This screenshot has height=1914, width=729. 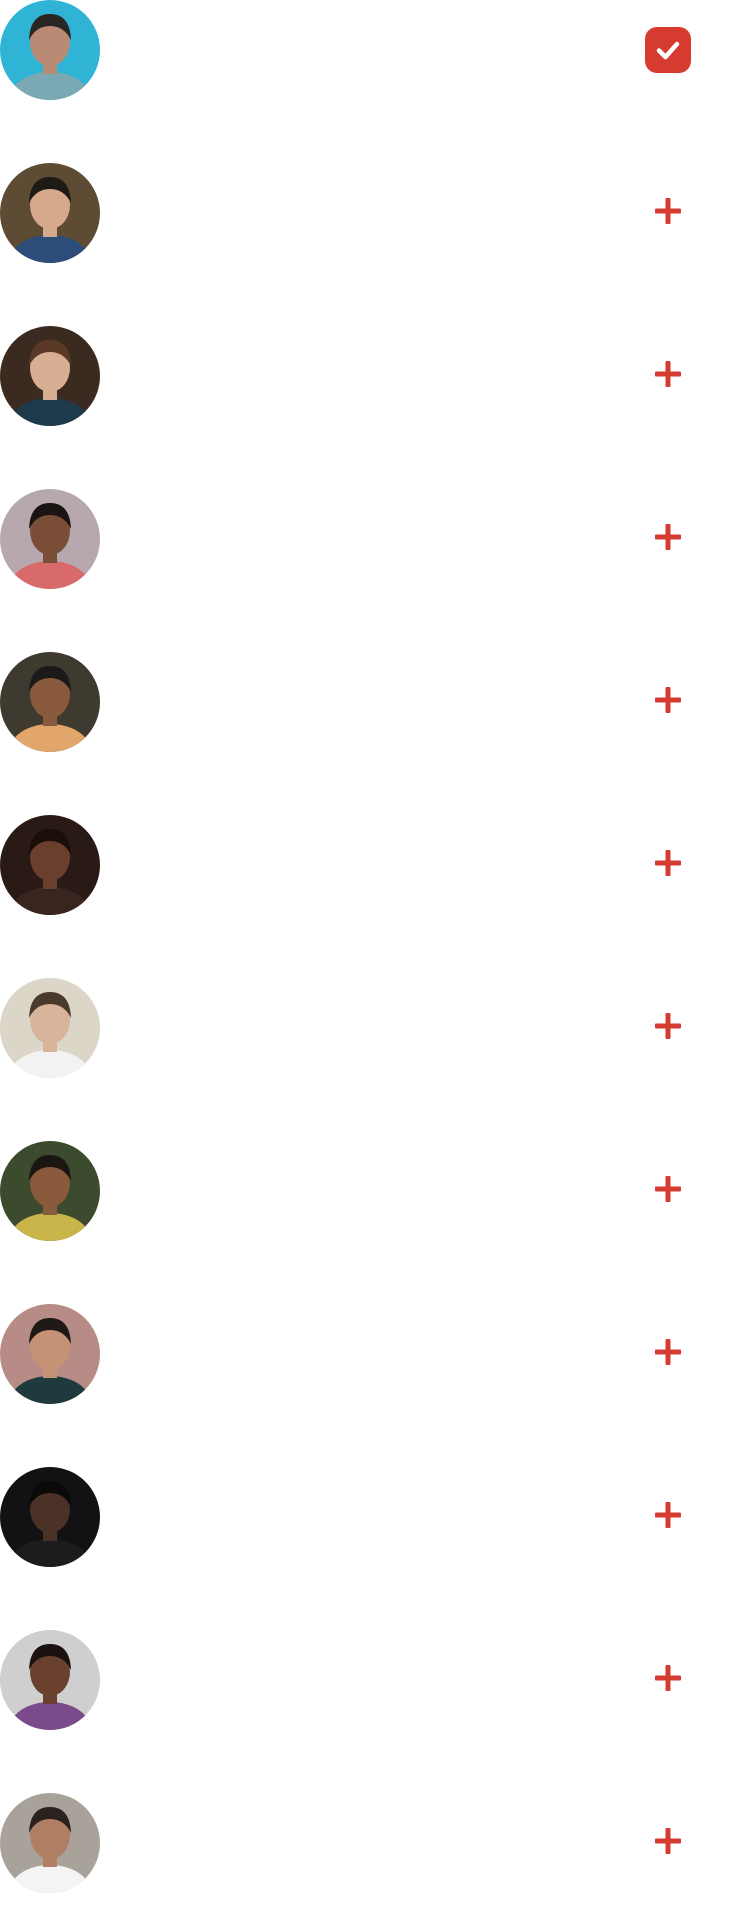 I want to click on avatar-woman-dark-curly-hair, so click(x=50, y=865).